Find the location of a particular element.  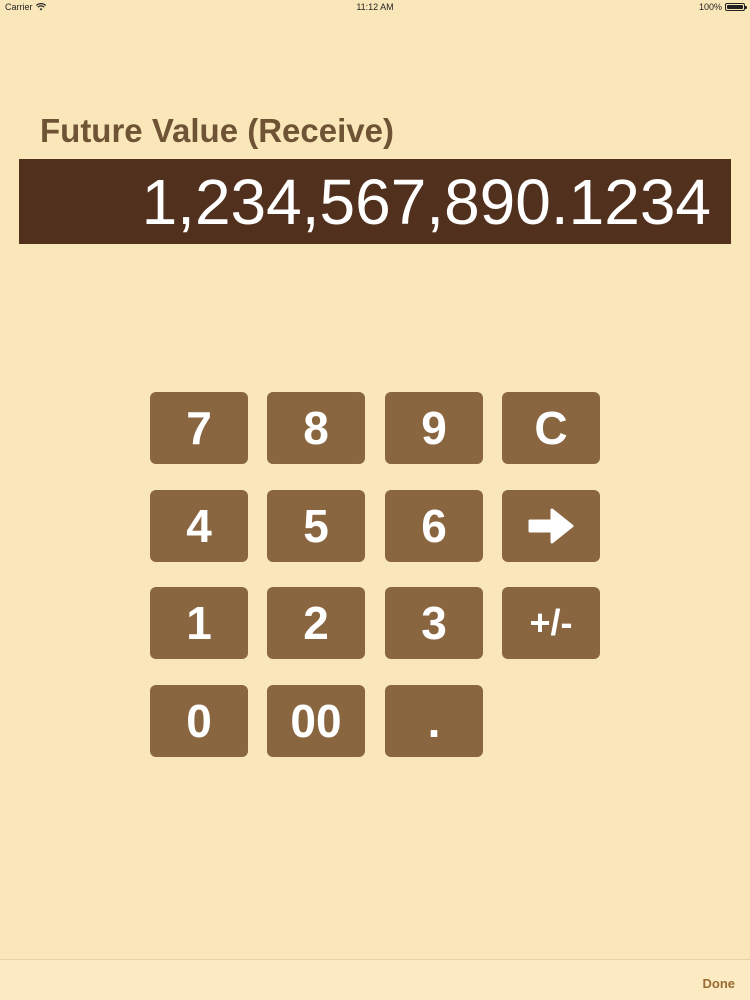

key-9: 9 is located at coordinates (434, 428).